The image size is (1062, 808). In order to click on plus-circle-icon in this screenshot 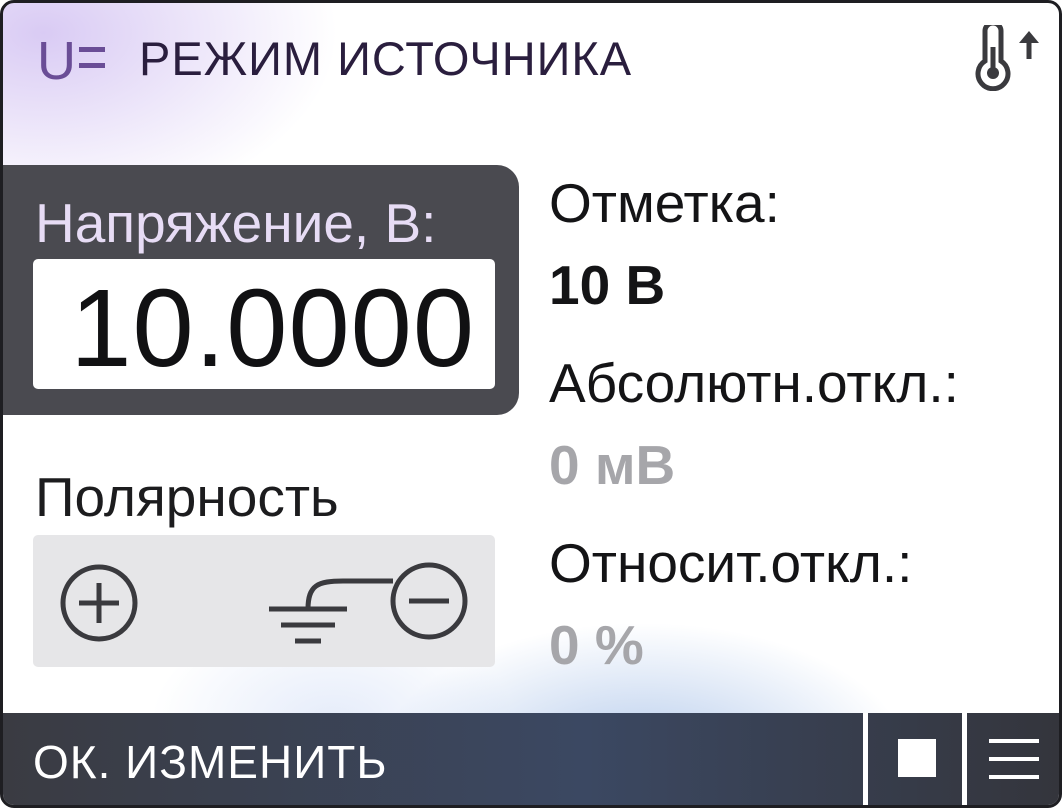, I will do `click(99, 603)`.